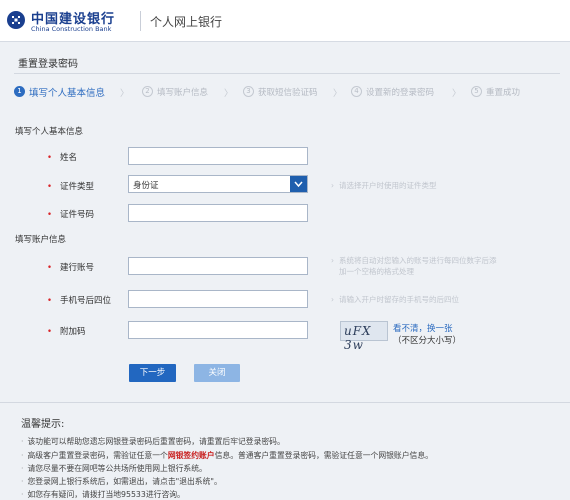 Image resolution: width=570 pixels, height=500 pixels. What do you see at coordinates (287, 73) in the screenshot?
I see `title-divider` at bounding box center [287, 73].